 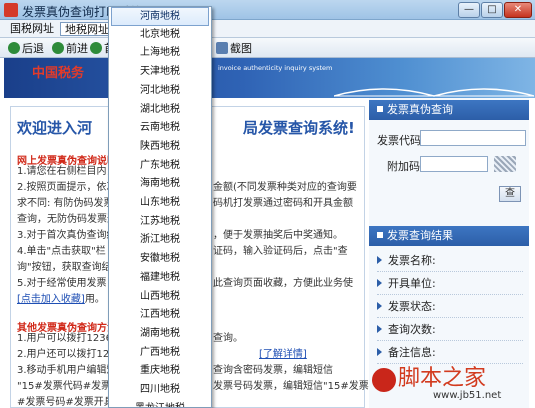 I want to click on screenshot-button: 截图, so click(x=234, y=48).